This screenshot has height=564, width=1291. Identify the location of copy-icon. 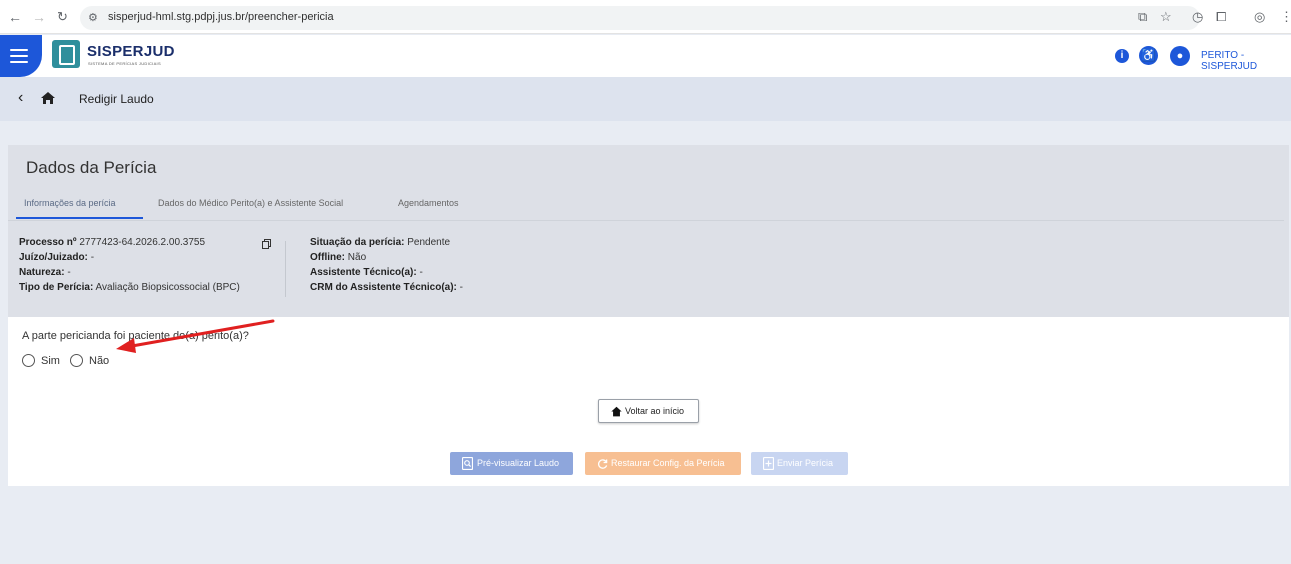
(266, 244).